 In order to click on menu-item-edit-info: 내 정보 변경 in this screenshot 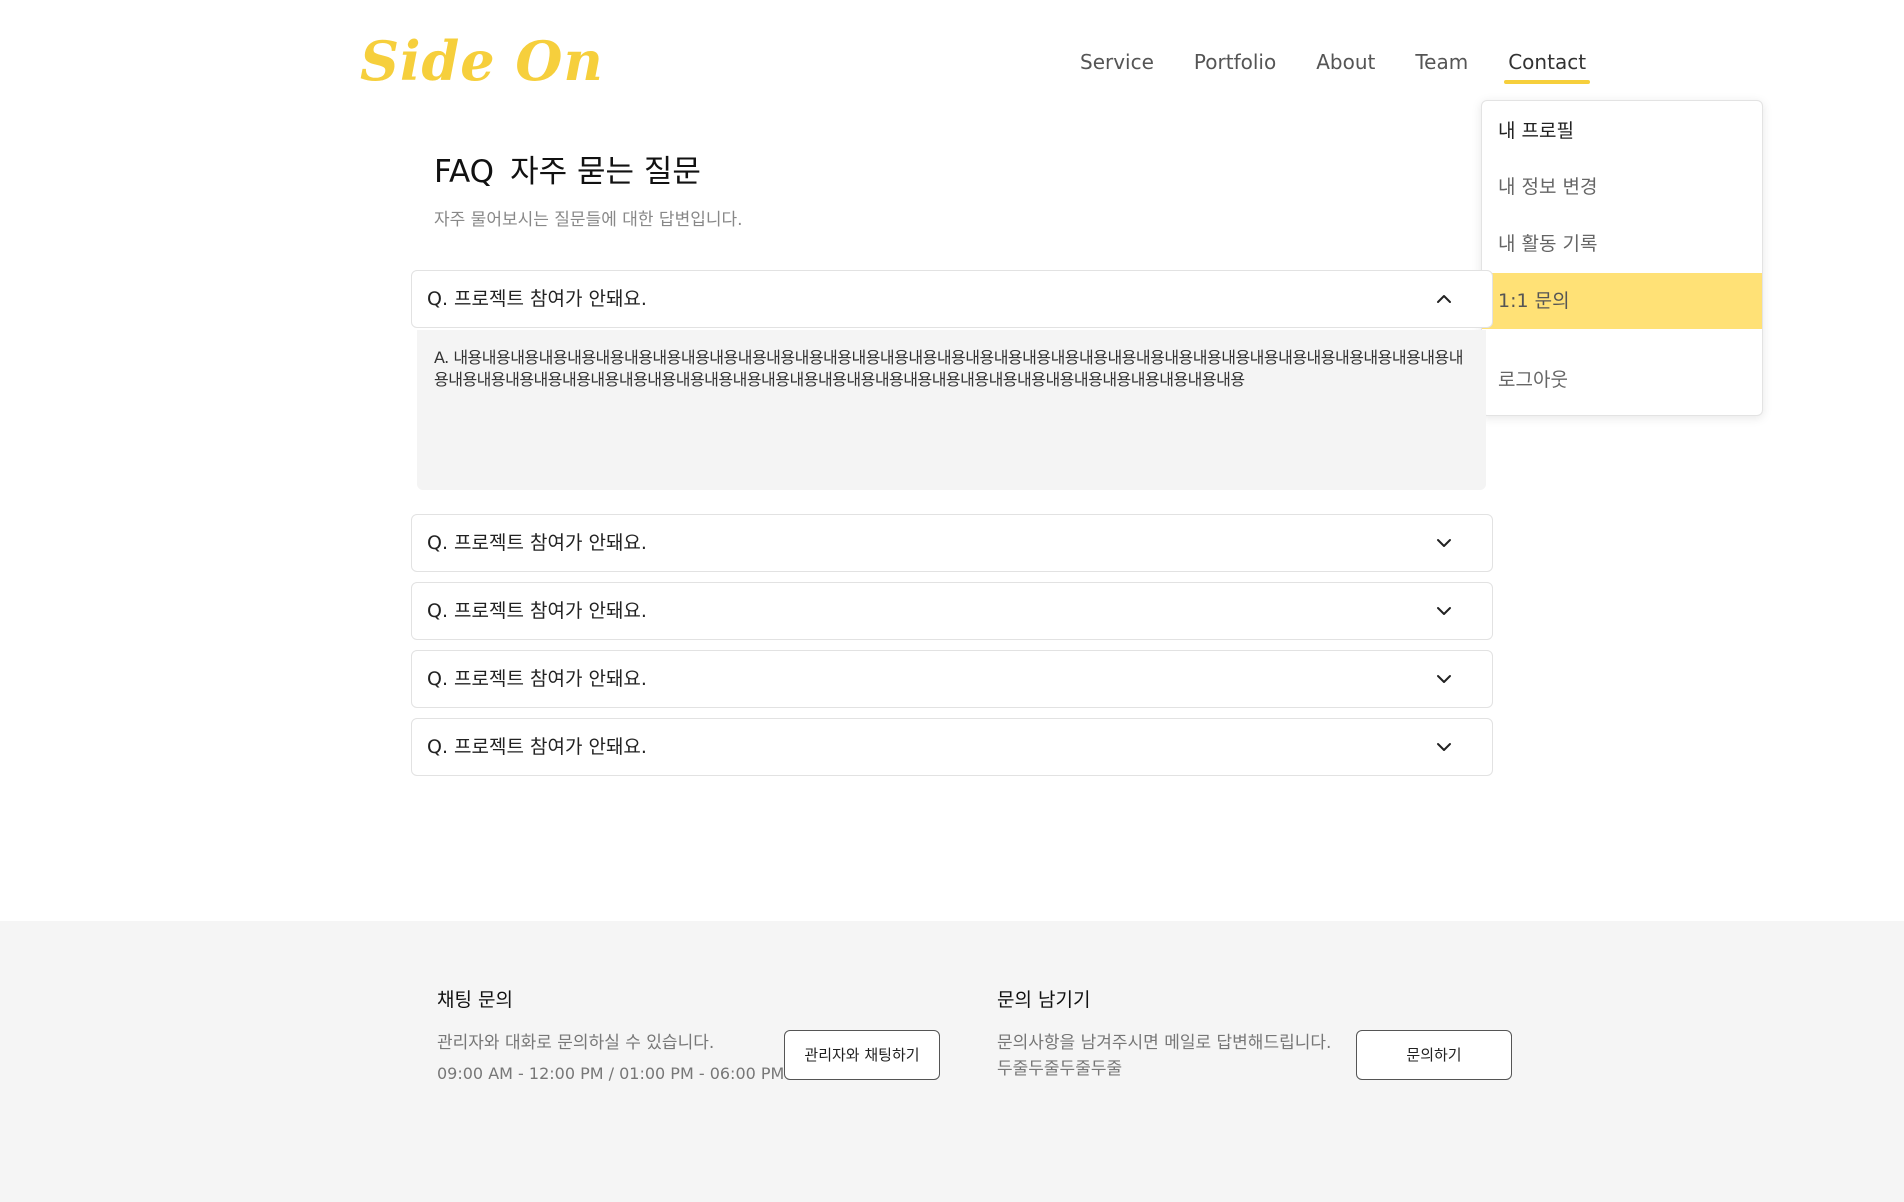, I will do `click(1622, 187)`.